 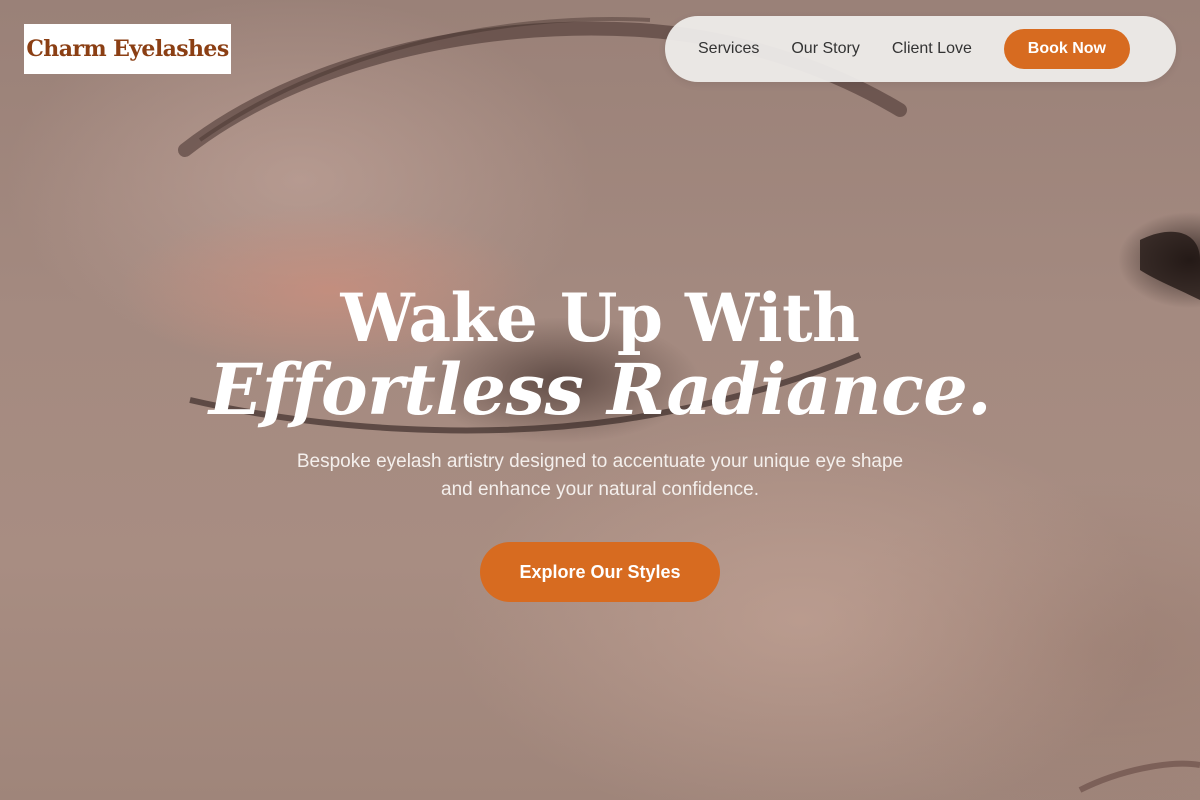 What do you see at coordinates (728, 49) in the screenshot?
I see `nav-link-services: Services` at bounding box center [728, 49].